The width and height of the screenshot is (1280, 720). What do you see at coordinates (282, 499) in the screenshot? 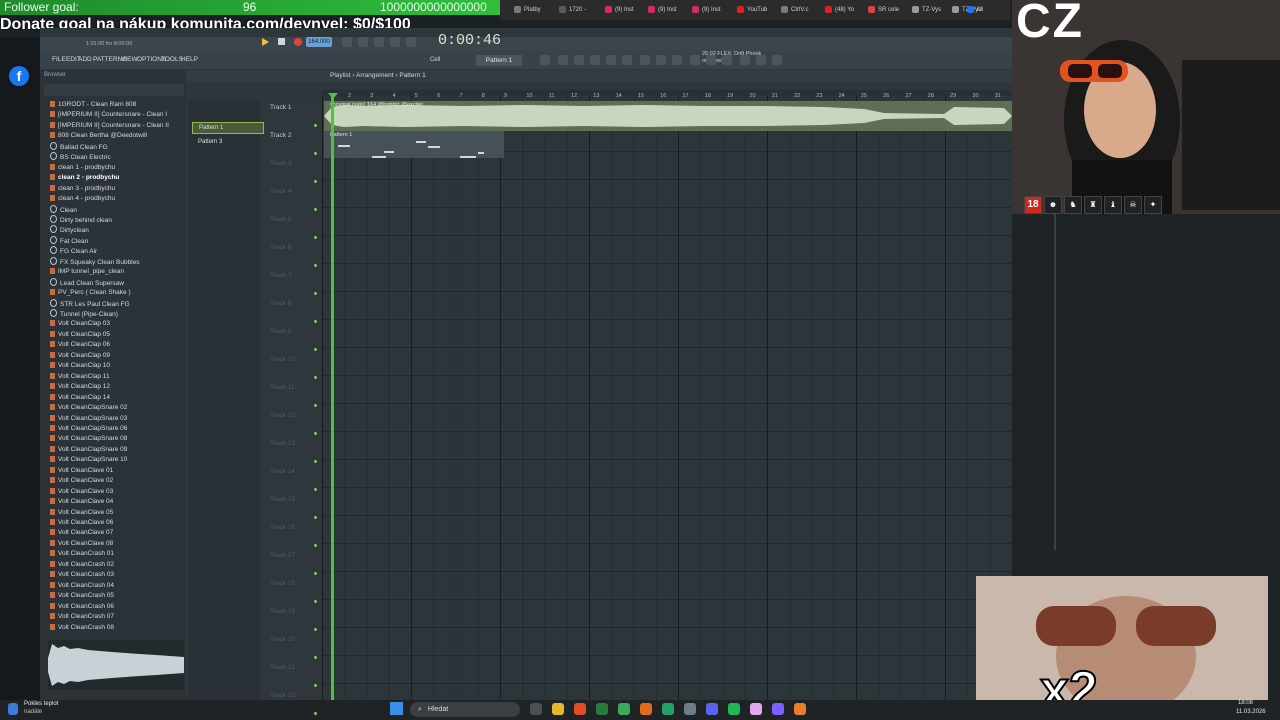
I see `track-header-label: Track 15` at bounding box center [282, 499].